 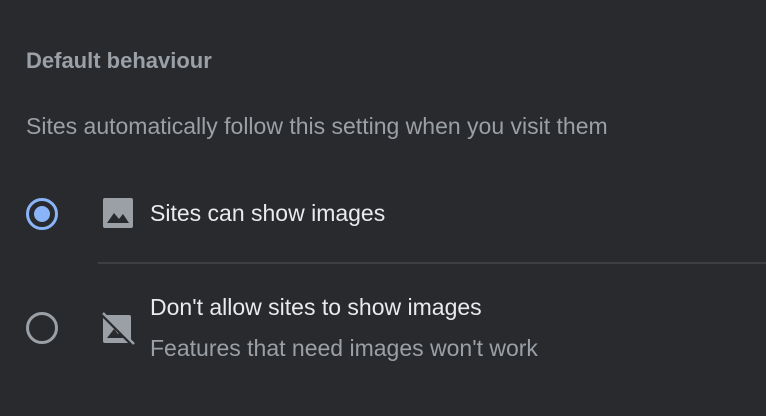 What do you see at coordinates (119, 60) in the screenshot?
I see `section-title: Default behaviour` at bounding box center [119, 60].